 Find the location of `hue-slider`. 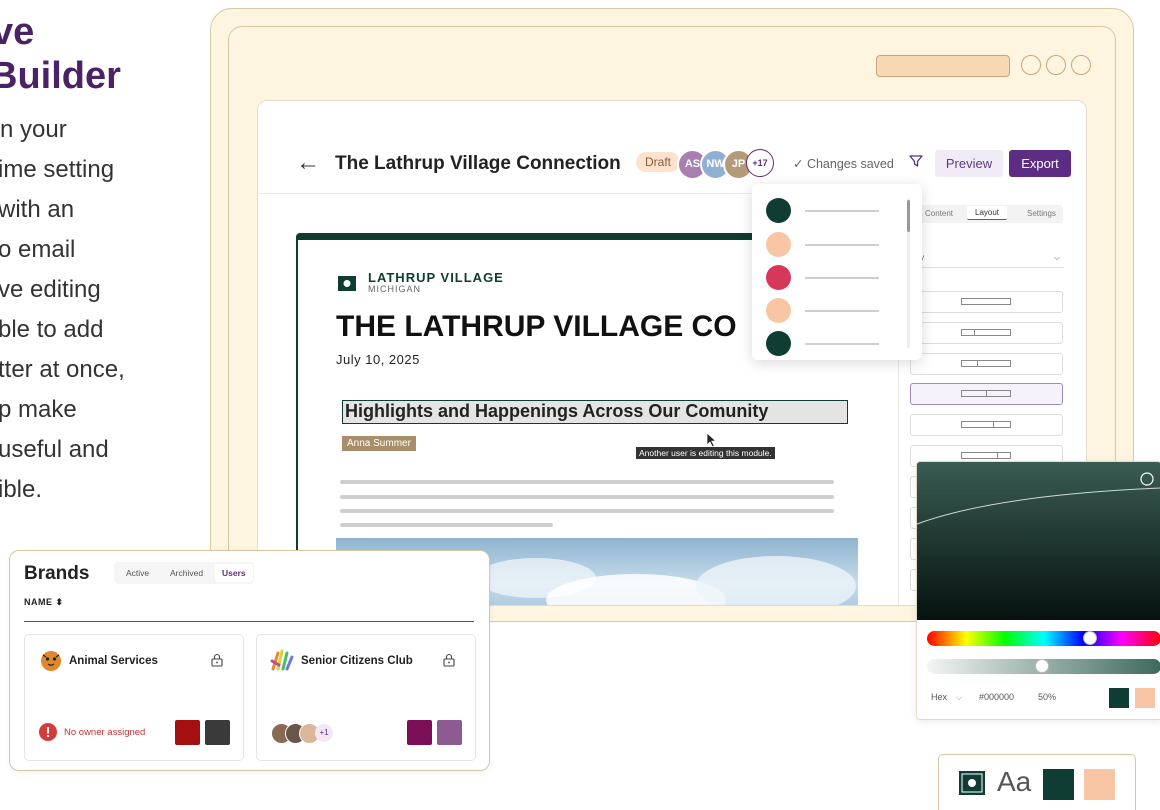

hue-slider is located at coordinates (1043, 638).